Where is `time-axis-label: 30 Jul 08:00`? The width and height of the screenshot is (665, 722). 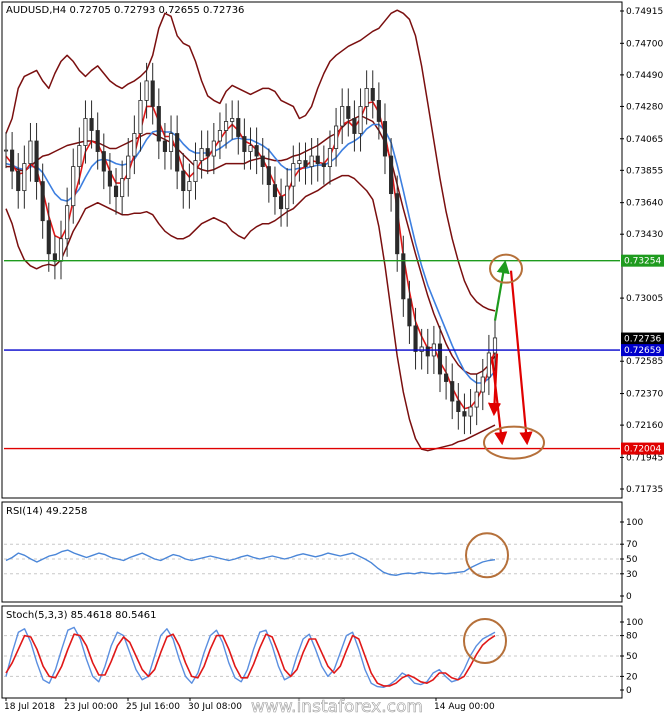 time-axis-label: 30 Jul 08:00 is located at coordinates (215, 707).